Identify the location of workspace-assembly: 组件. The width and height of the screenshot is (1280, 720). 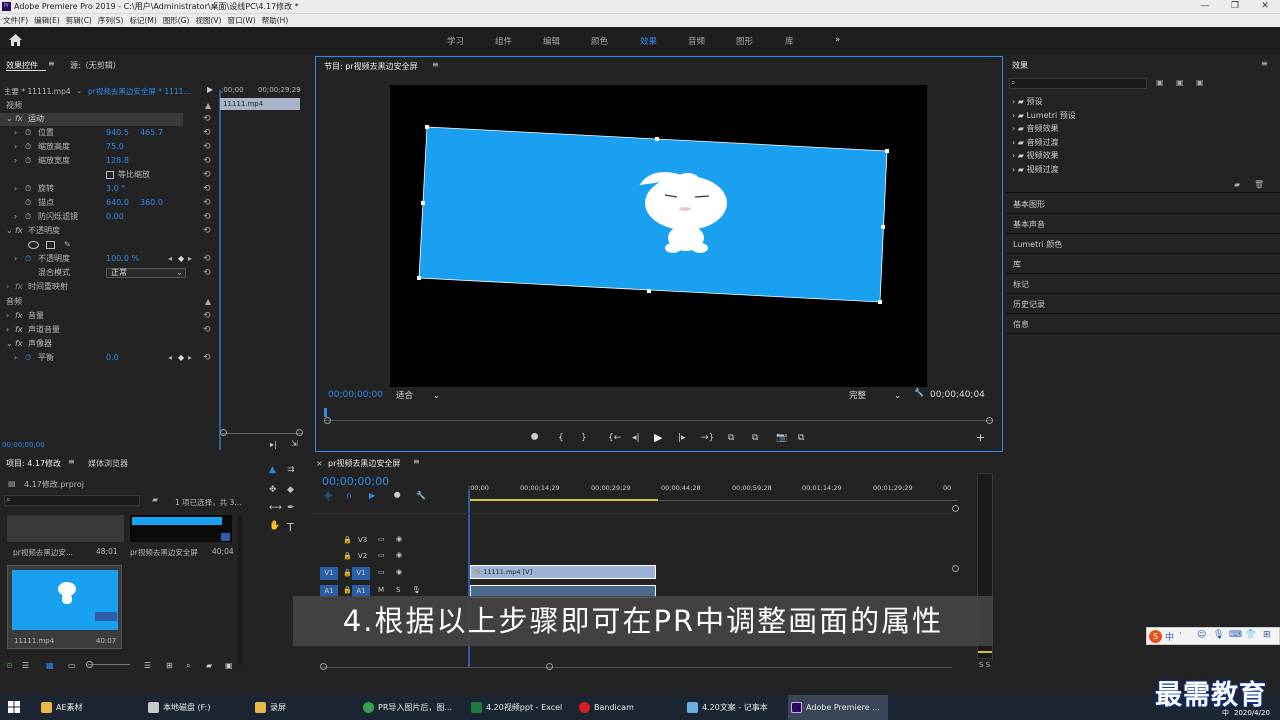
(503, 41).